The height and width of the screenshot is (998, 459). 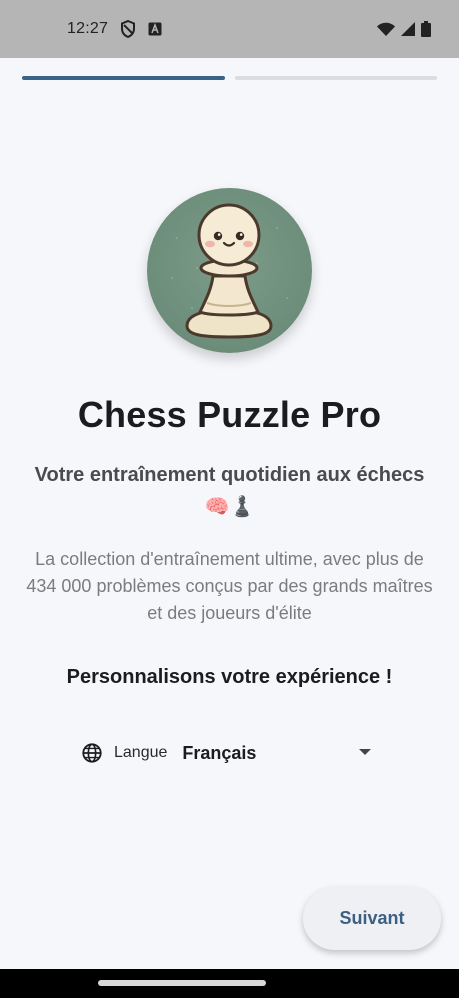 What do you see at coordinates (88, 28) in the screenshot?
I see `status-time: 12:27` at bounding box center [88, 28].